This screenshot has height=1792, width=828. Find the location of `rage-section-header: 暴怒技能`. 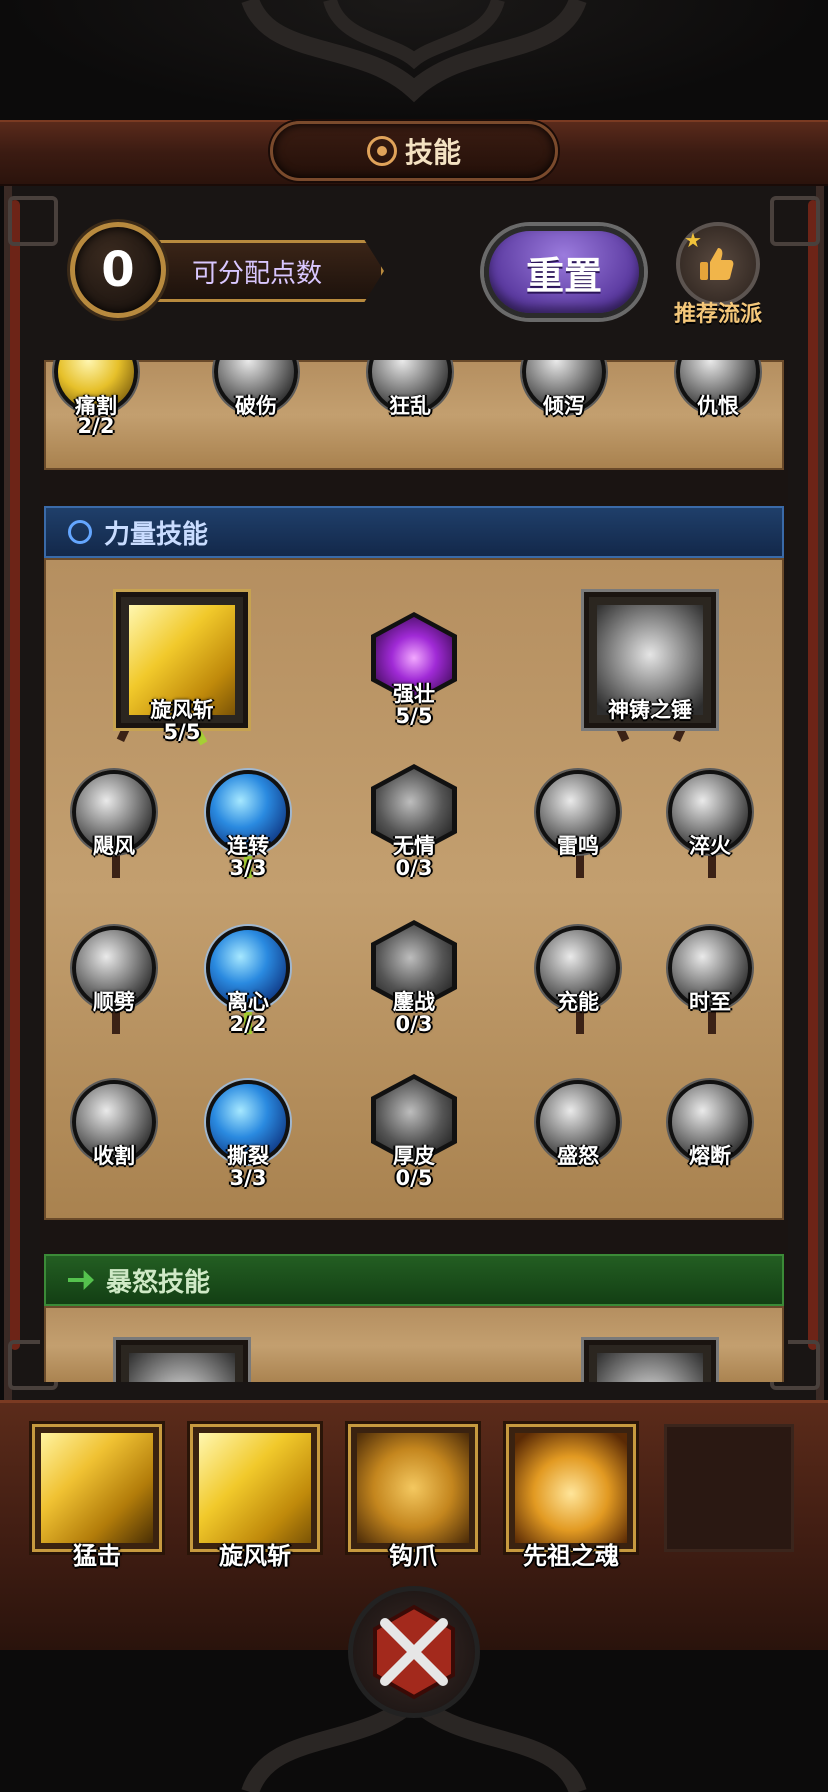

rage-section-header: 暴怒技能 is located at coordinates (414, 1280).